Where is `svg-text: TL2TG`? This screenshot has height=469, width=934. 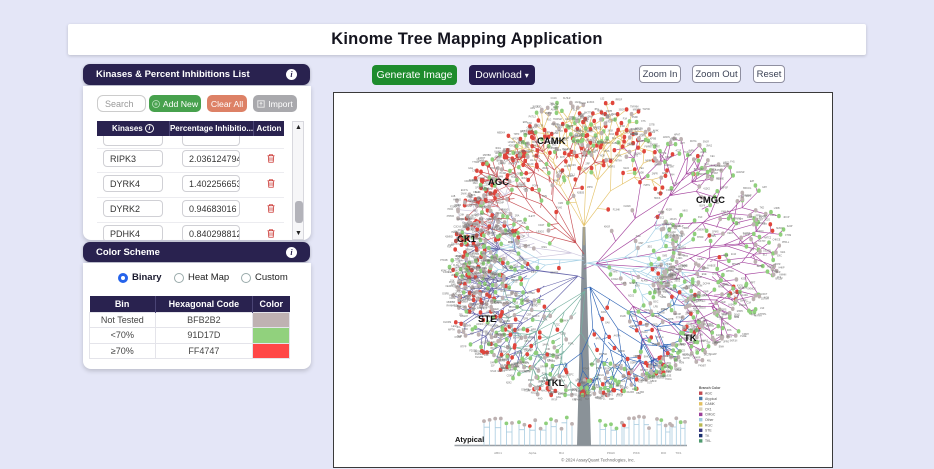 svg-text: TL2TG is located at coordinates (725, 286).